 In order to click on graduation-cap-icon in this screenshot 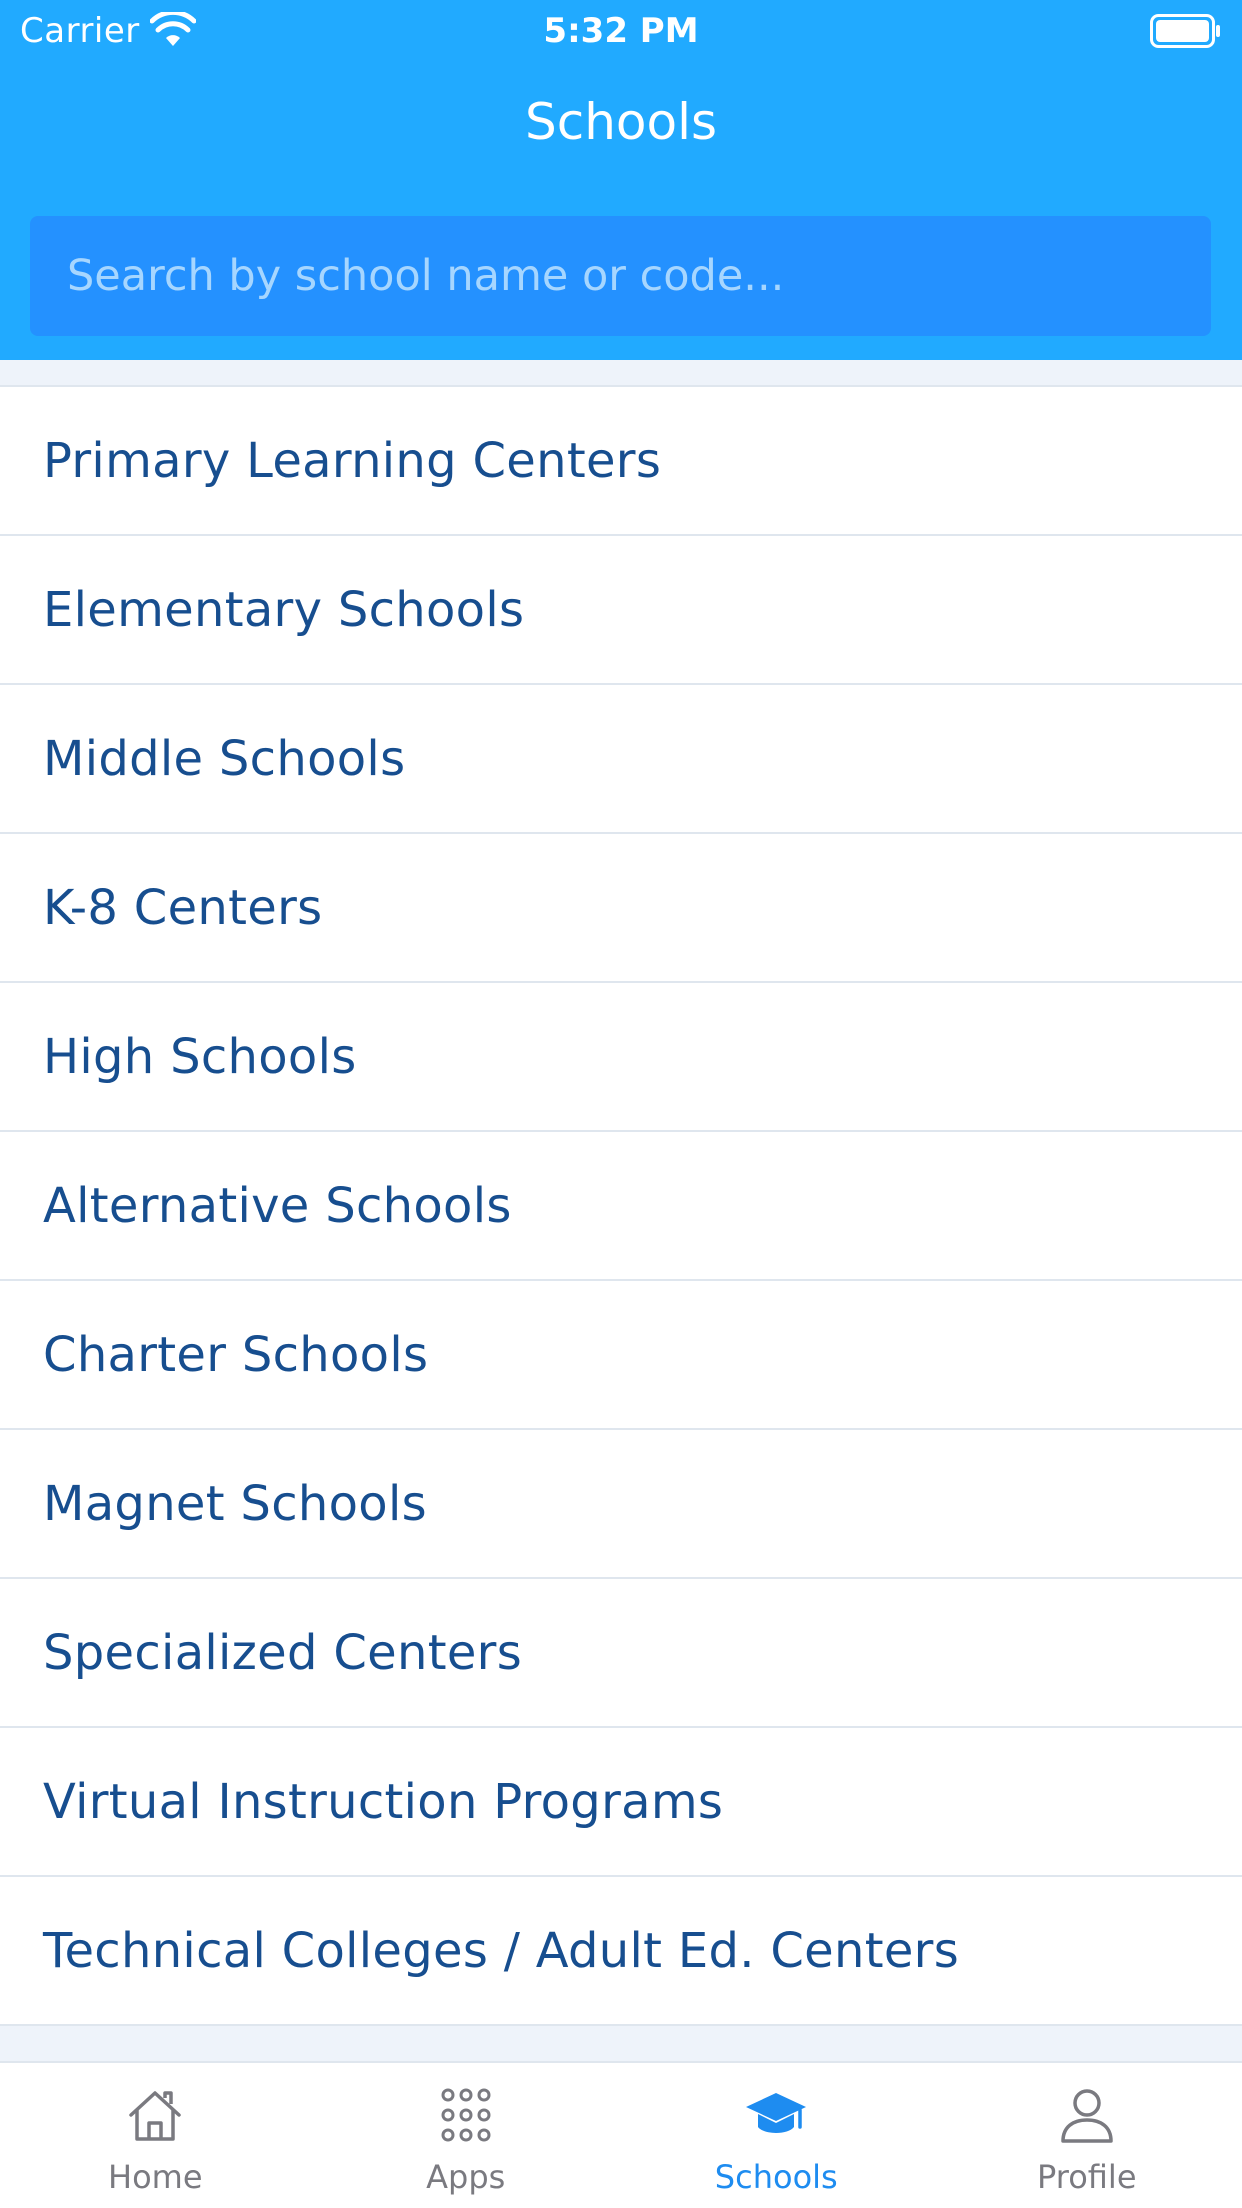, I will do `click(776, 2113)`.